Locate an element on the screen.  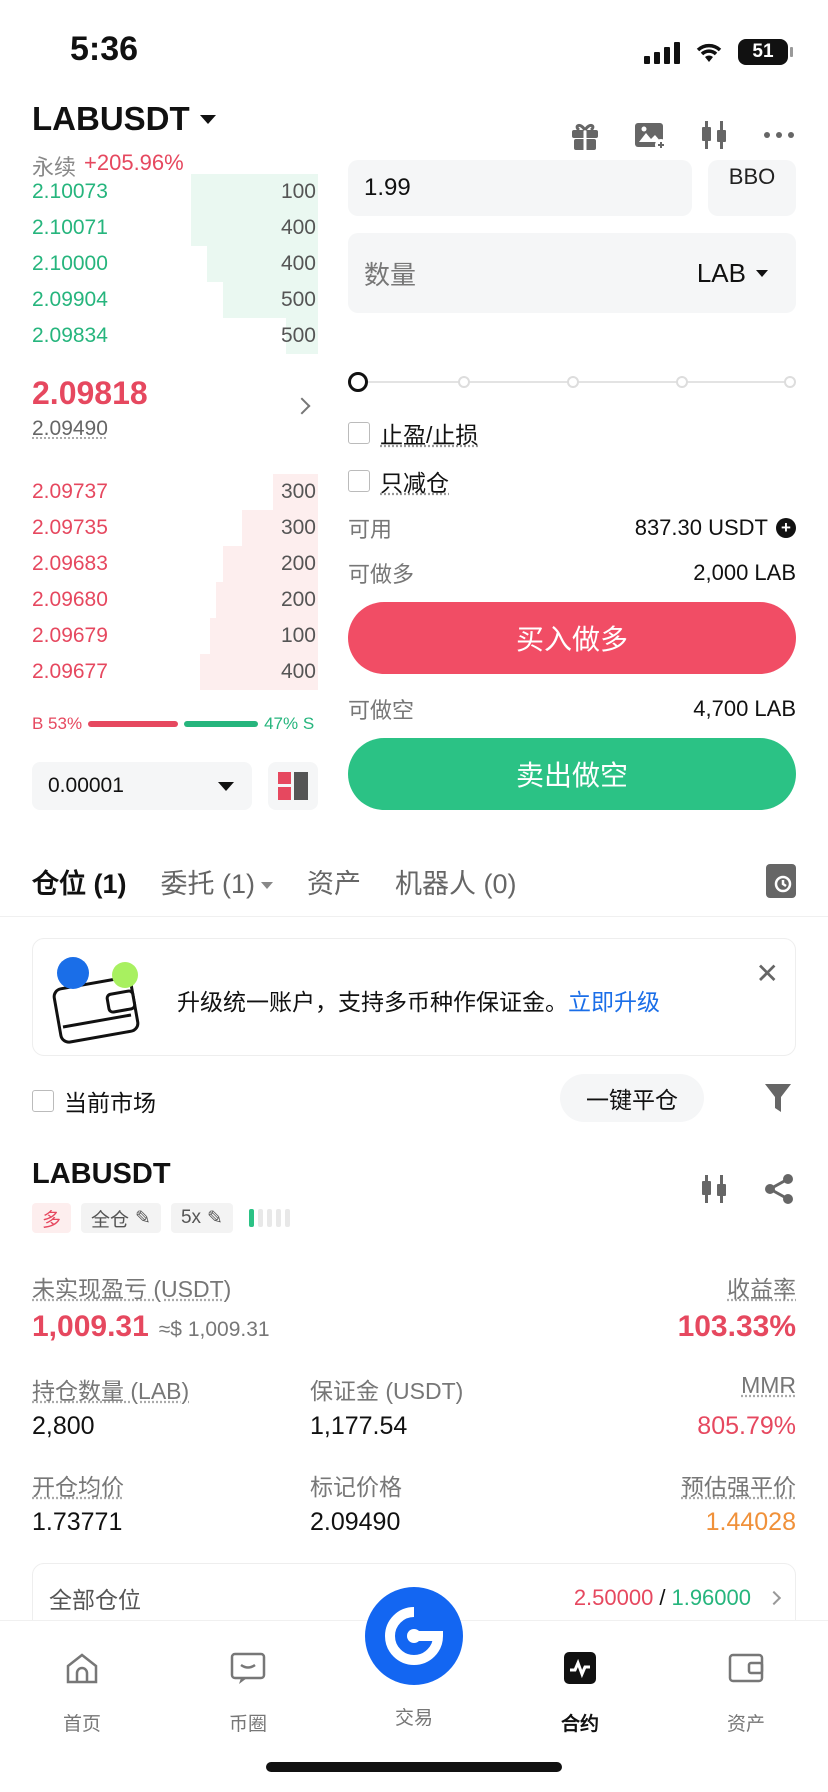
buy-long-button: 买入做多 is located at coordinates (572, 638).